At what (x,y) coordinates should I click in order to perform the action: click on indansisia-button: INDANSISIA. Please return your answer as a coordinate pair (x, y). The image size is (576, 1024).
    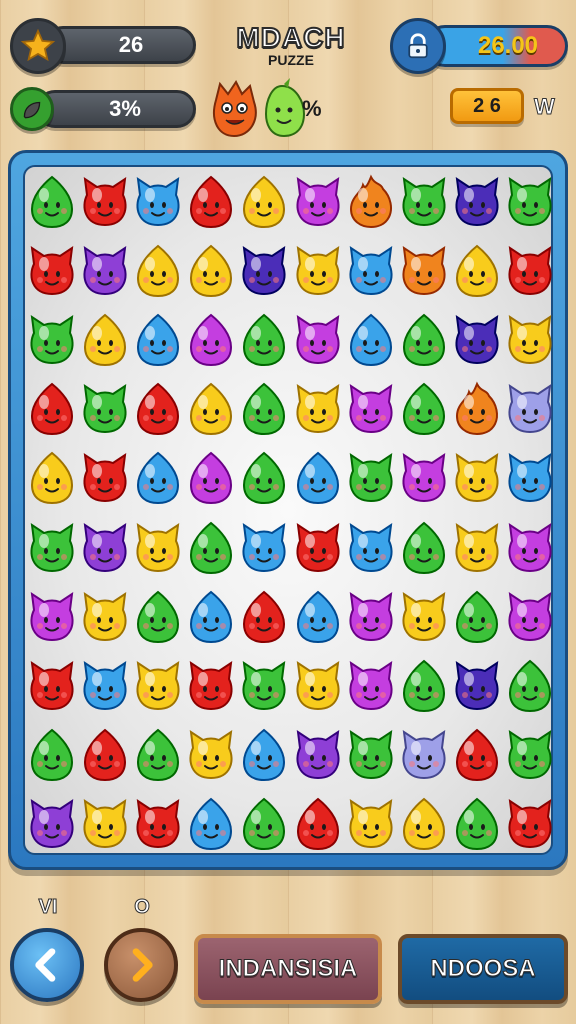
    Looking at the image, I should click on (288, 969).